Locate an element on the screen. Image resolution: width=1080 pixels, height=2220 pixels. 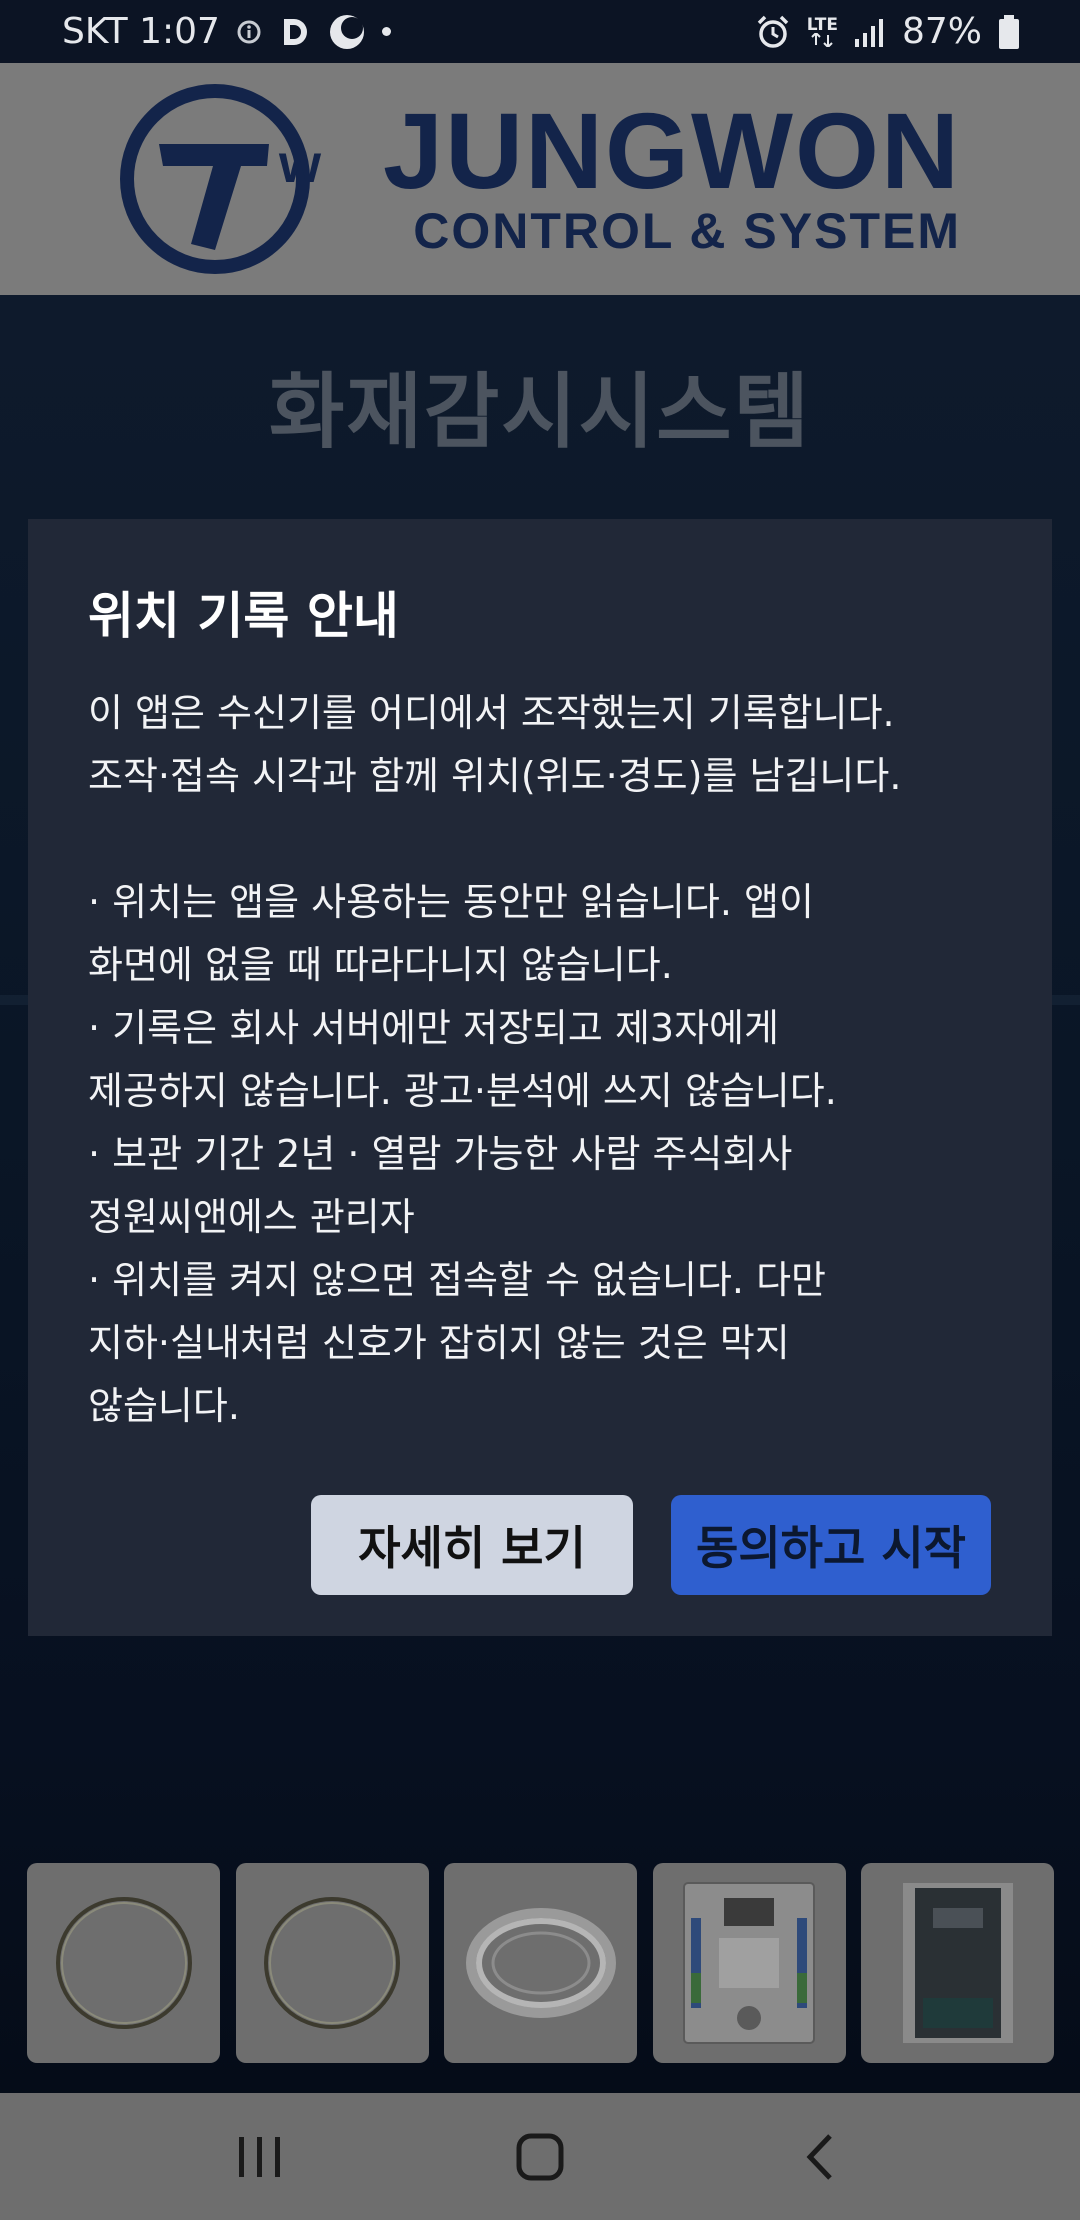
recent-apps-button is located at coordinates (260, 2157).